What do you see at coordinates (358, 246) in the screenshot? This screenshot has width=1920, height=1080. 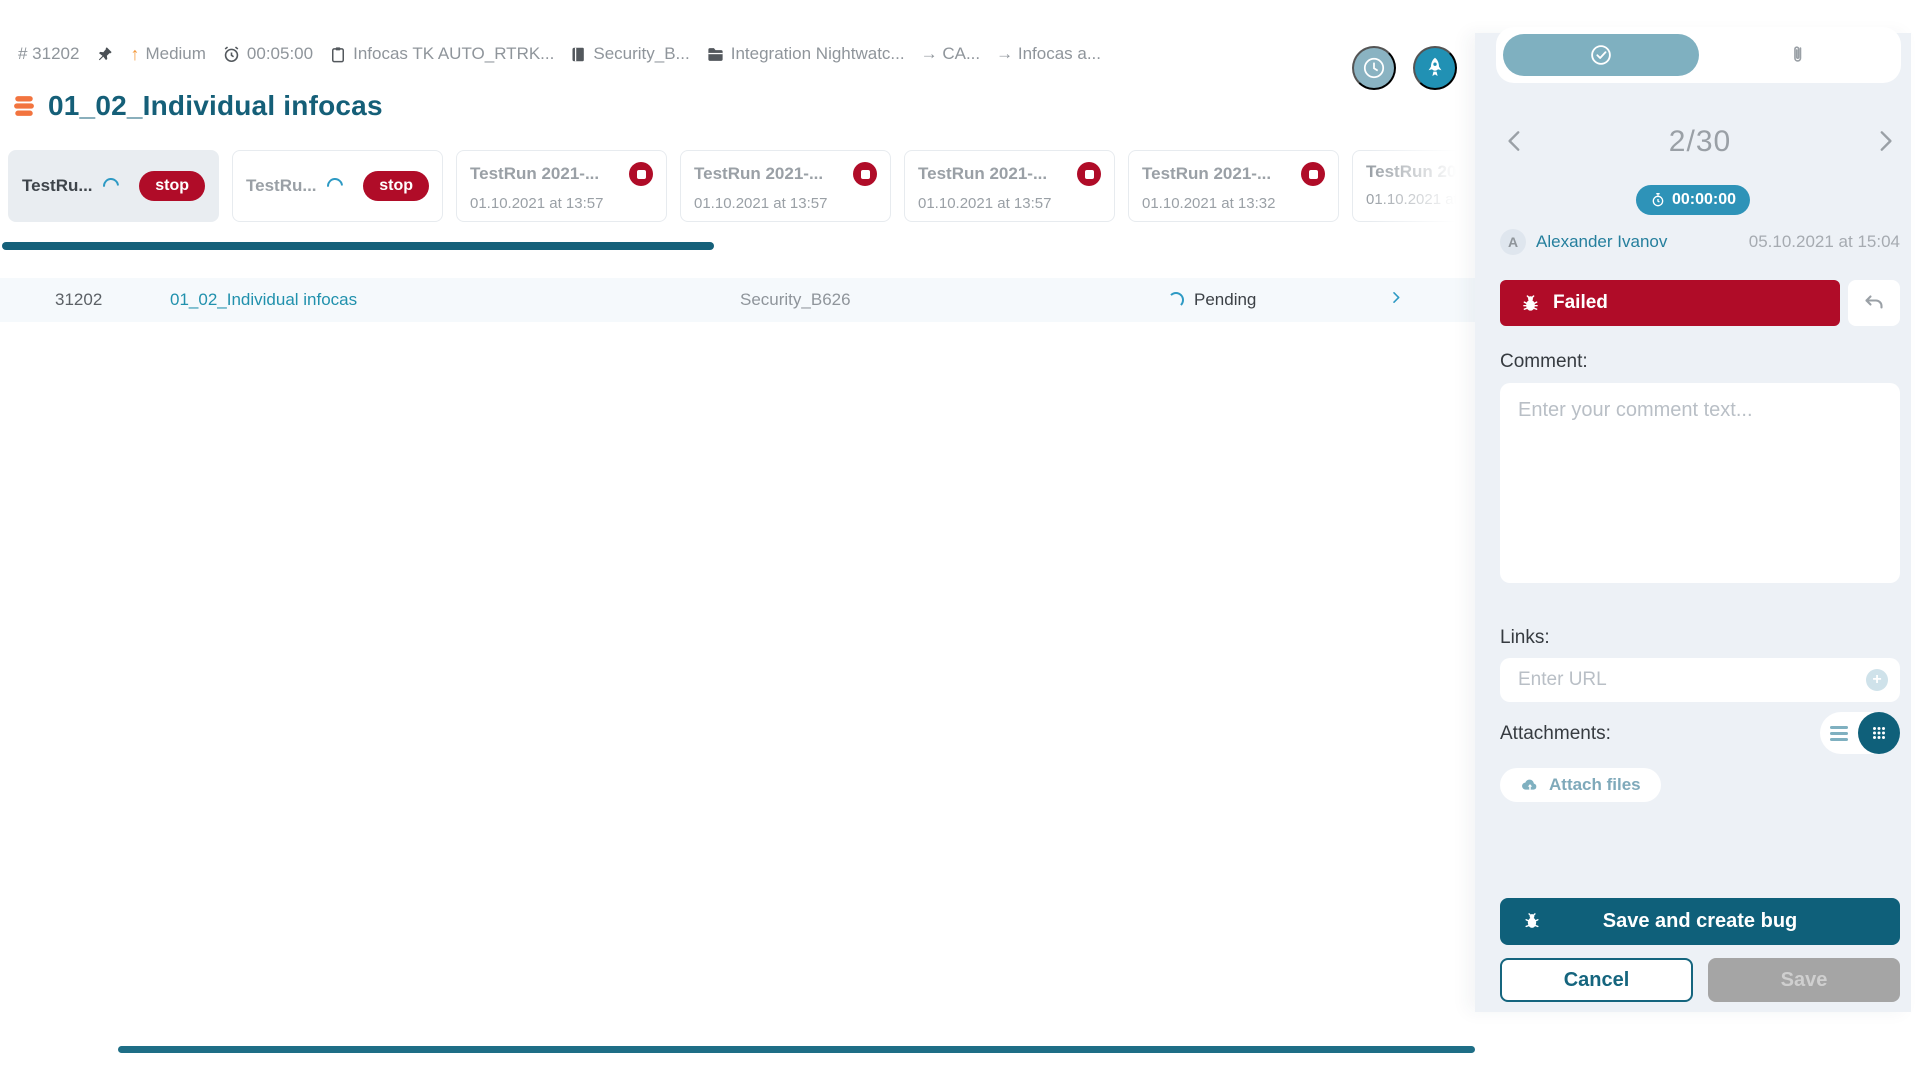 I see `cards-scrollbar-thumb` at bounding box center [358, 246].